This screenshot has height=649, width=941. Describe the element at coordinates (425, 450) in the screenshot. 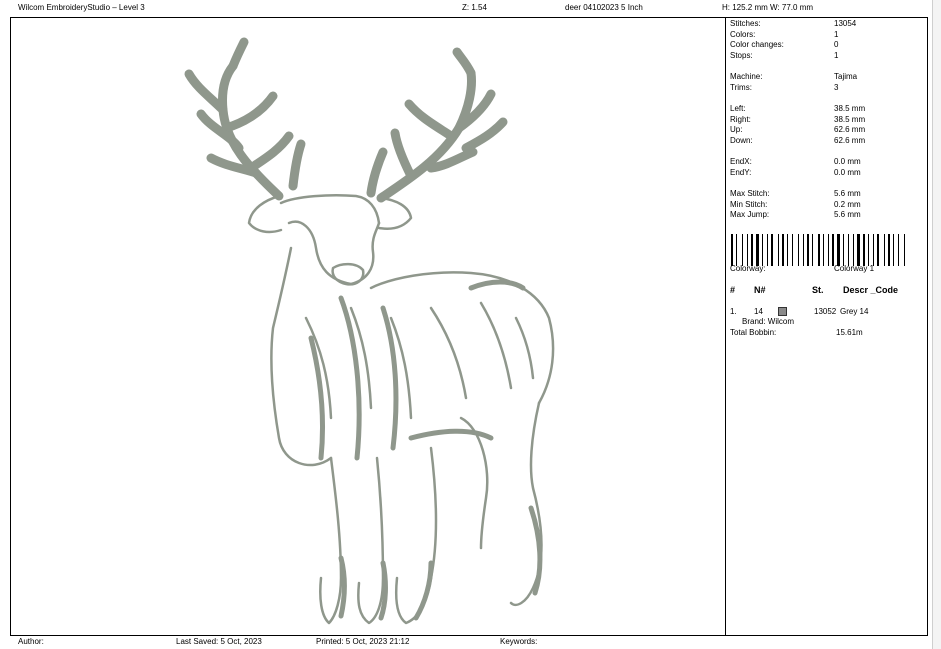

I see `deer-accents` at that location.